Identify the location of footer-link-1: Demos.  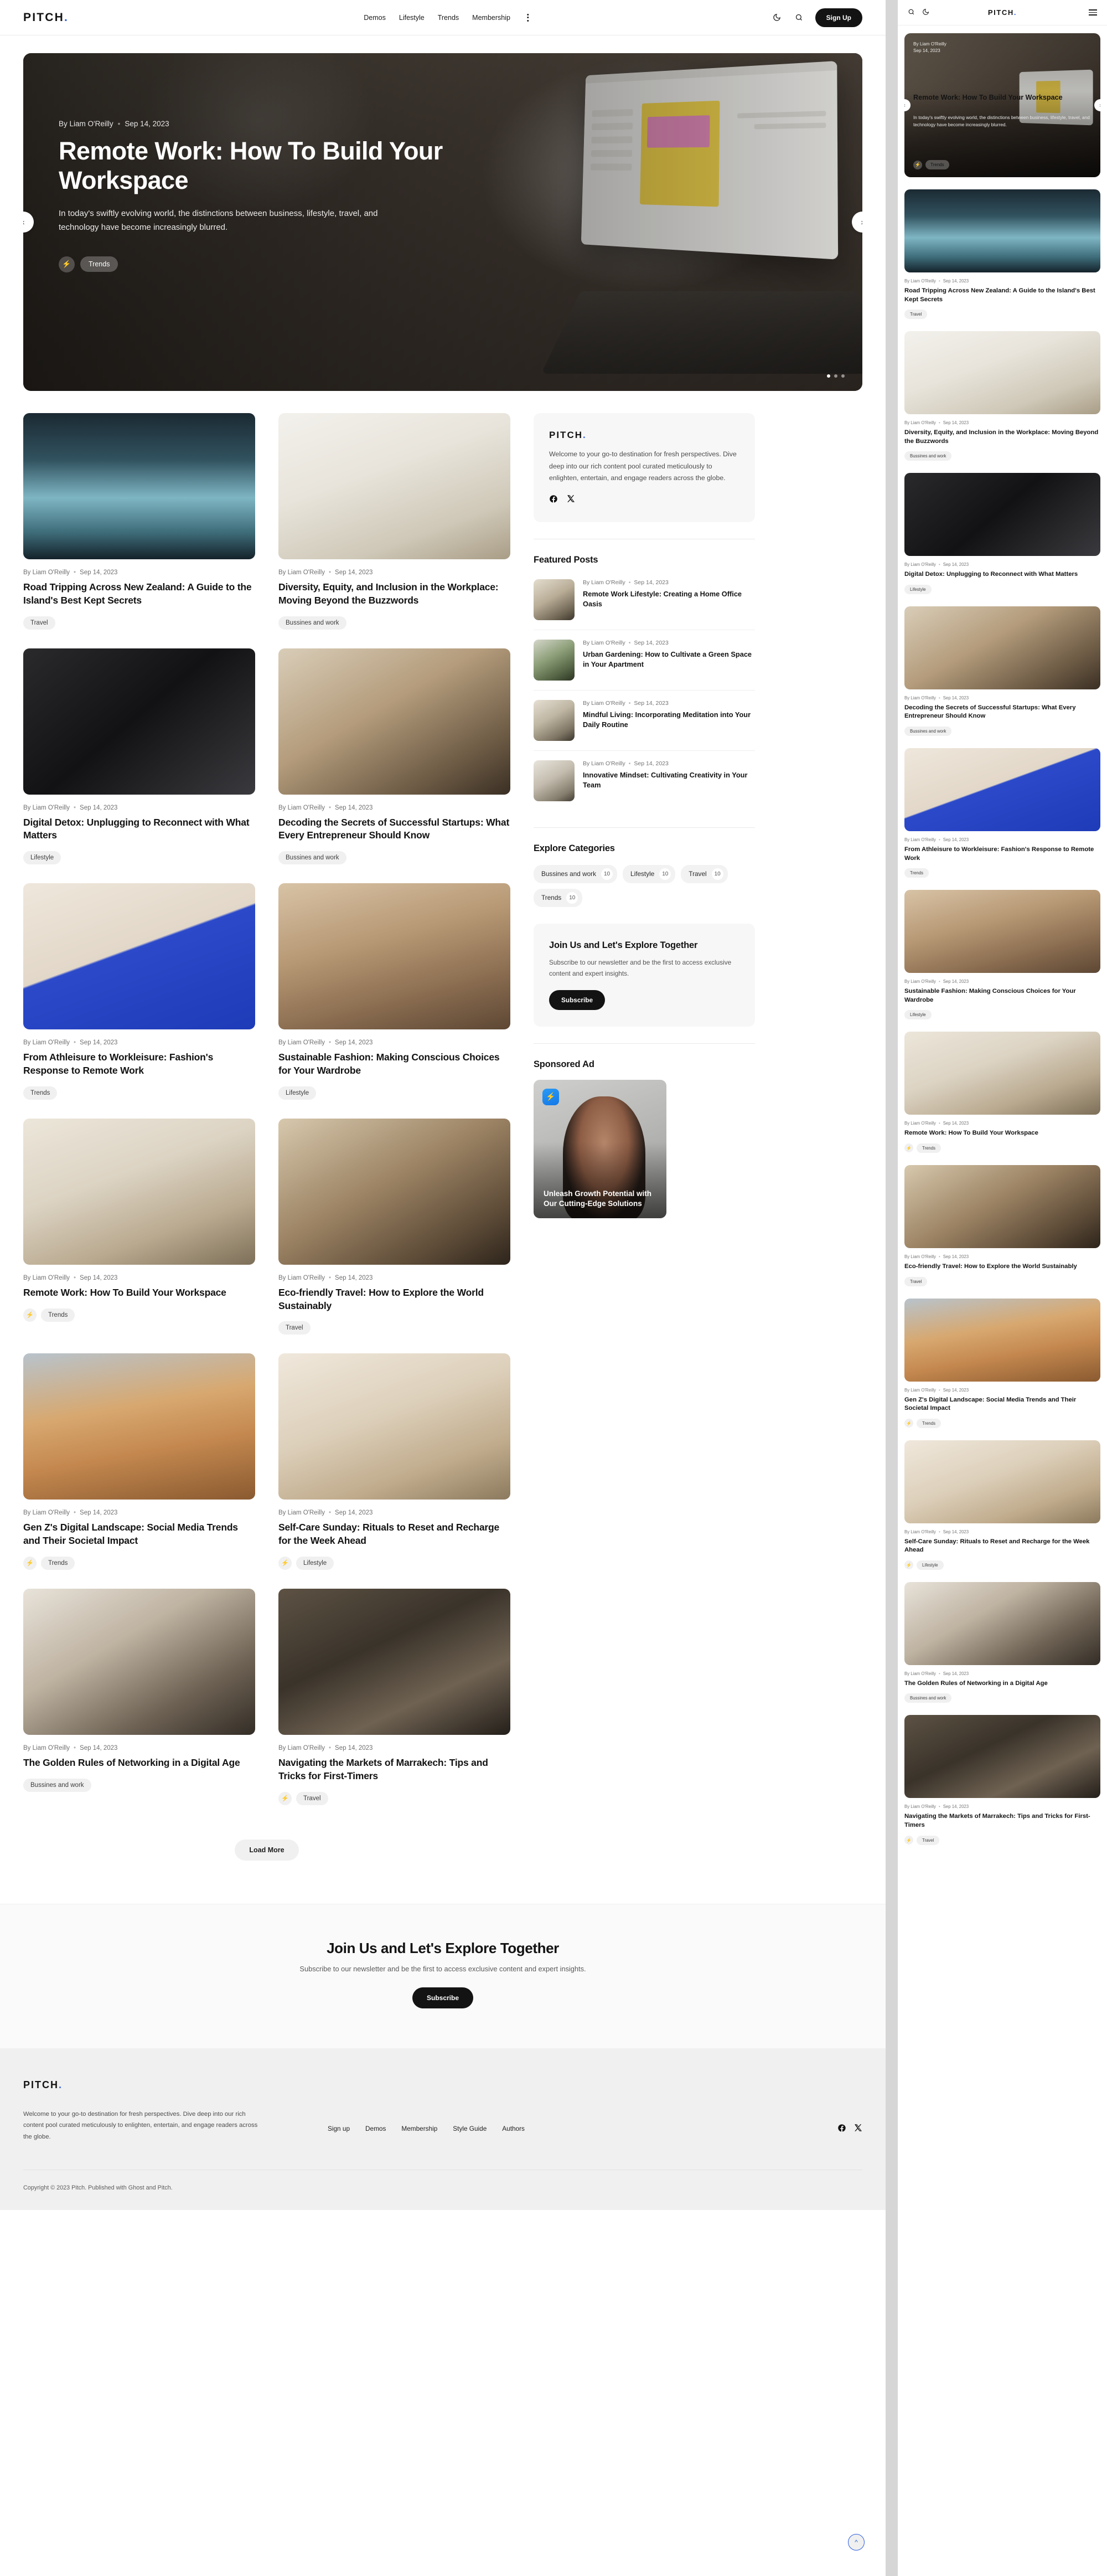
(375, 2128).